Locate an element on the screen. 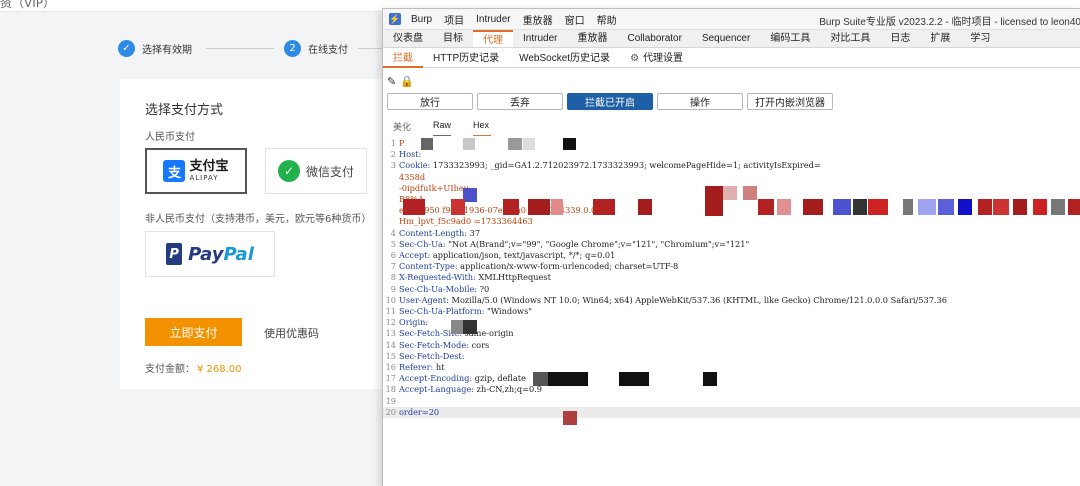 This screenshot has height=486, width=1080. view-tab-hex: Hex is located at coordinates (482, 128).